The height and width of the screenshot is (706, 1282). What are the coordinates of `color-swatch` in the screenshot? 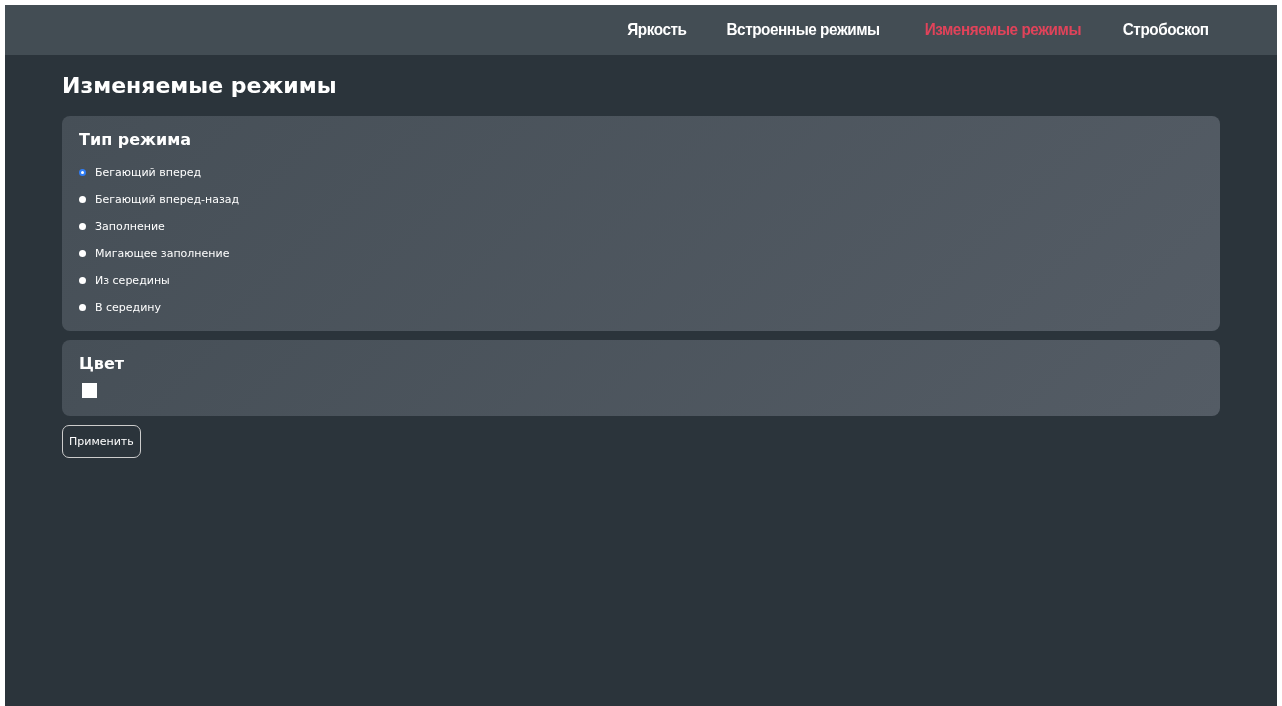 It's located at (89, 390).